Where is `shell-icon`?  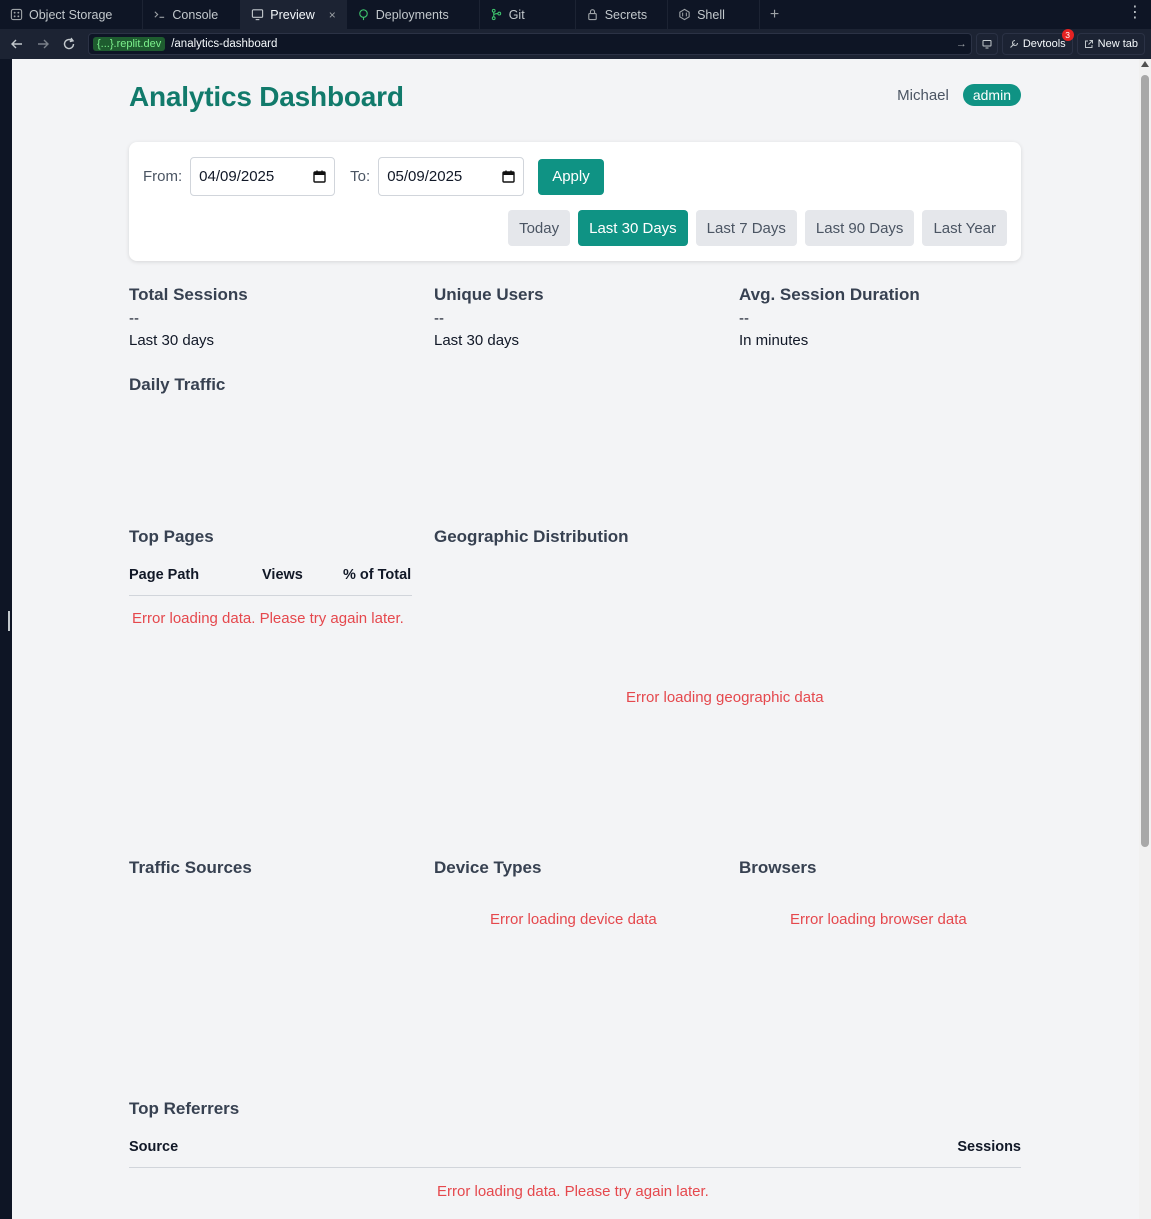
shell-icon is located at coordinates (684, 14).